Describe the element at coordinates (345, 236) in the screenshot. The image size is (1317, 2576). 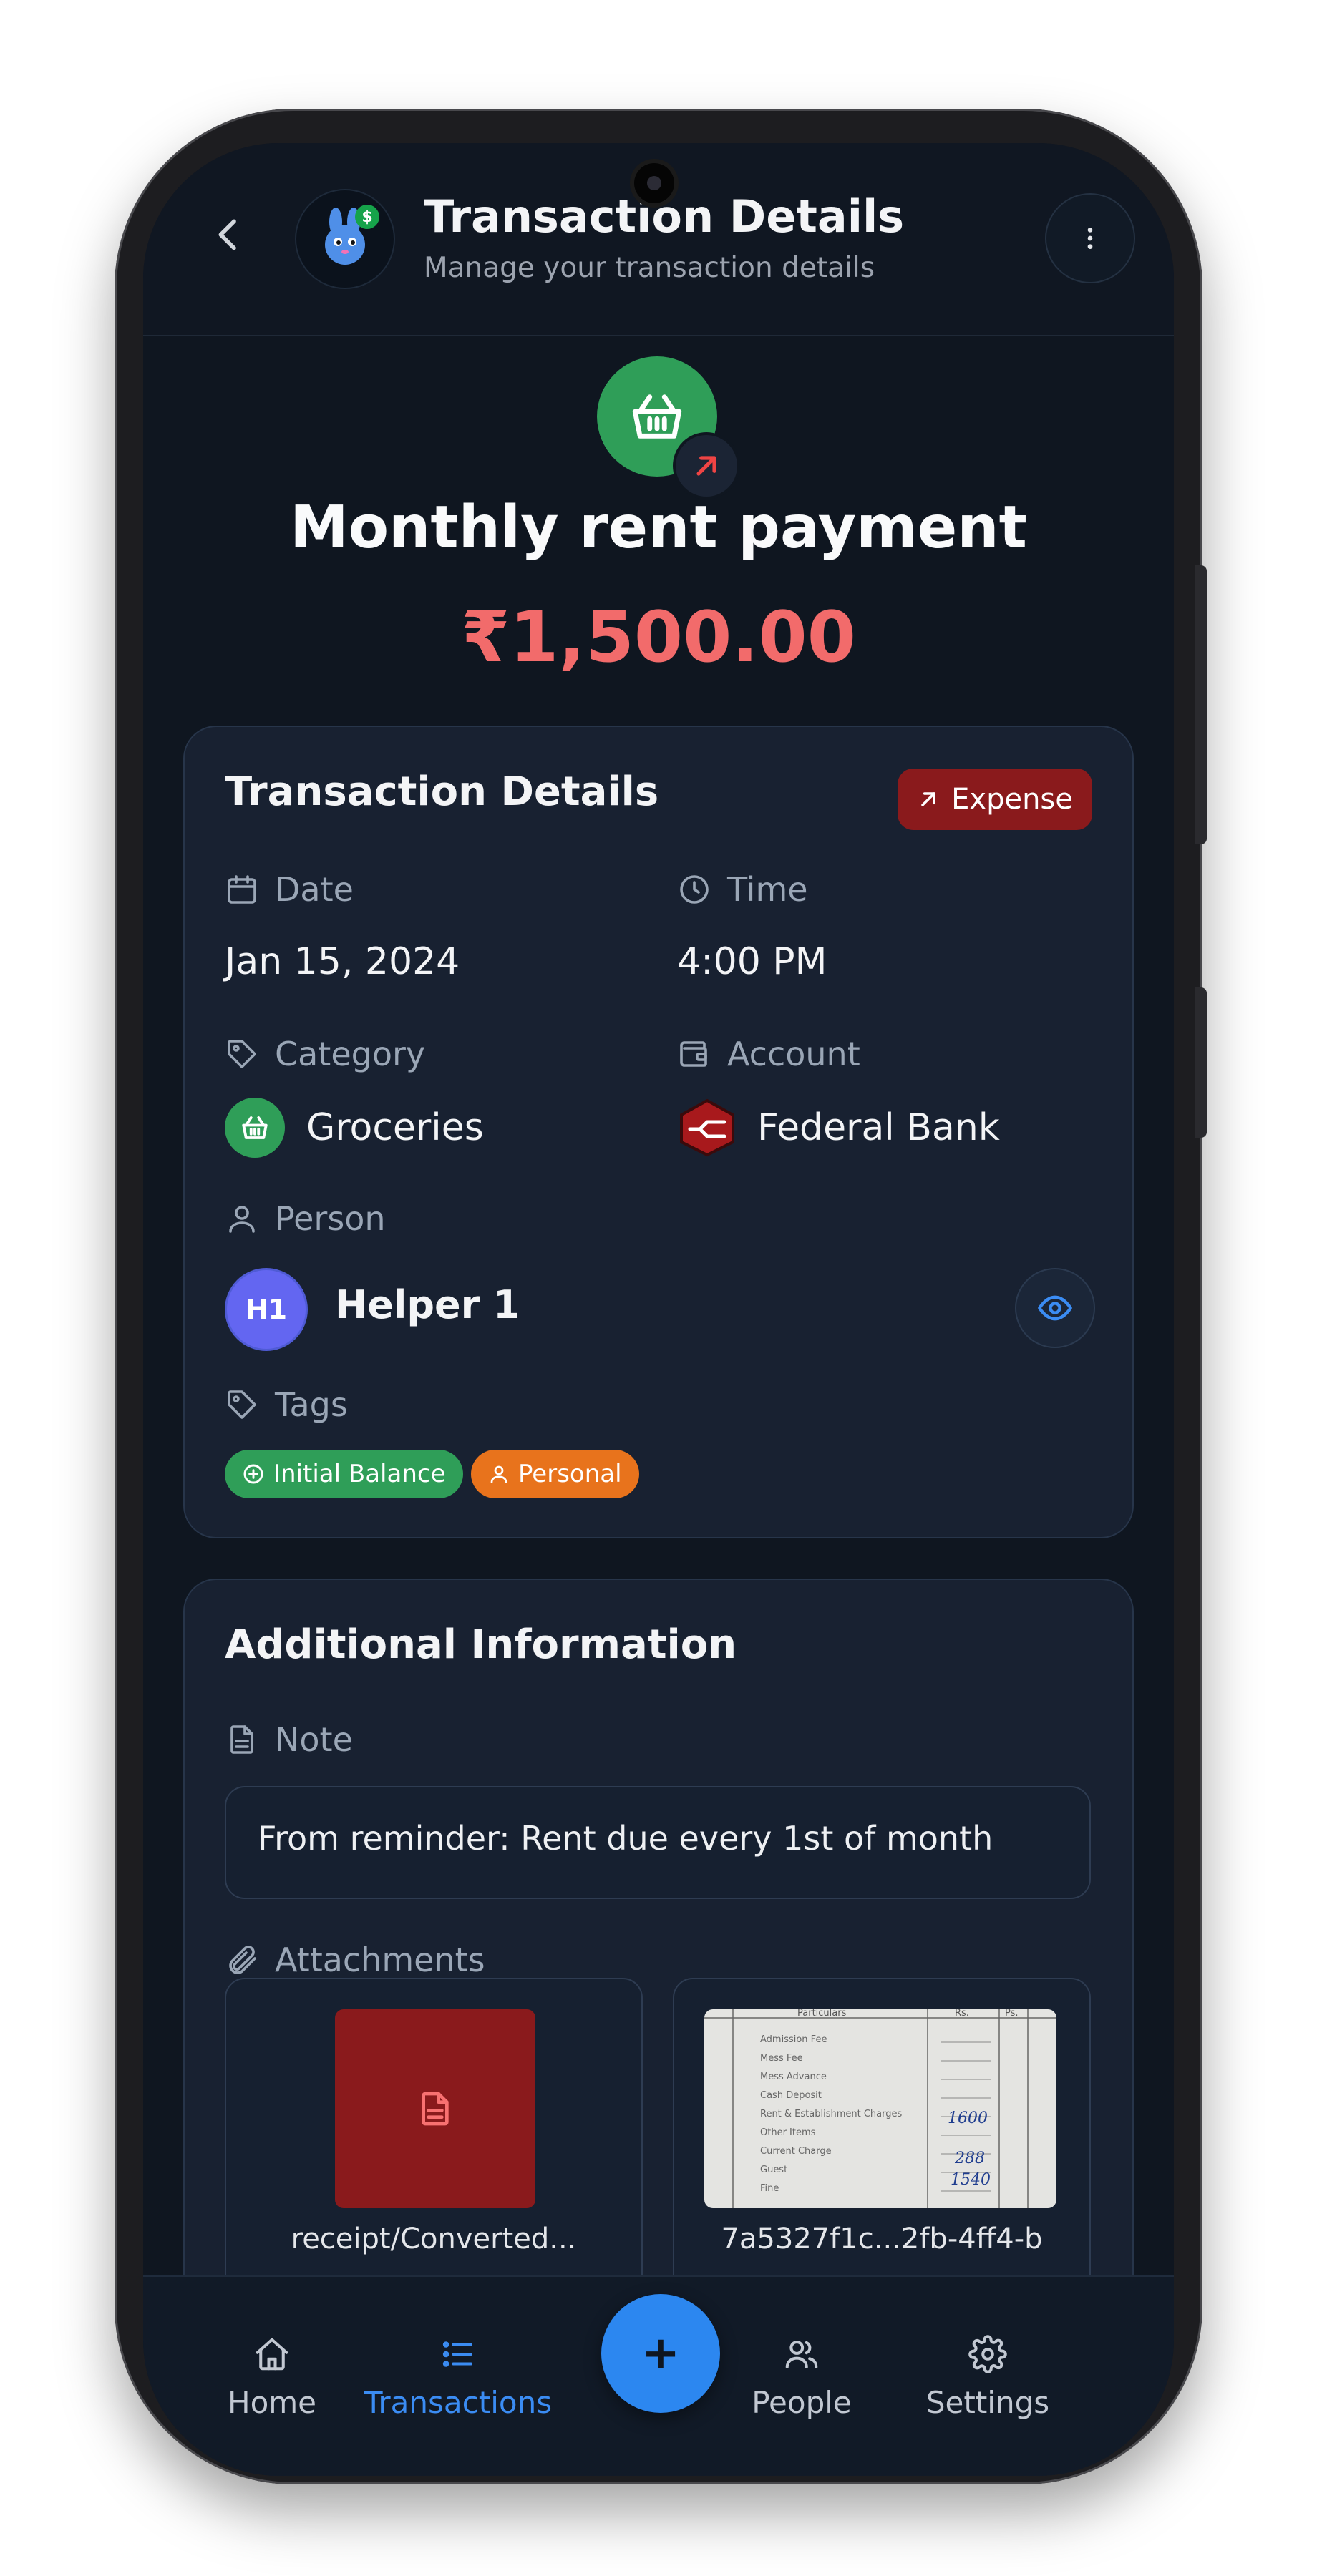
I see `bunny-mascot-icon` at that location.